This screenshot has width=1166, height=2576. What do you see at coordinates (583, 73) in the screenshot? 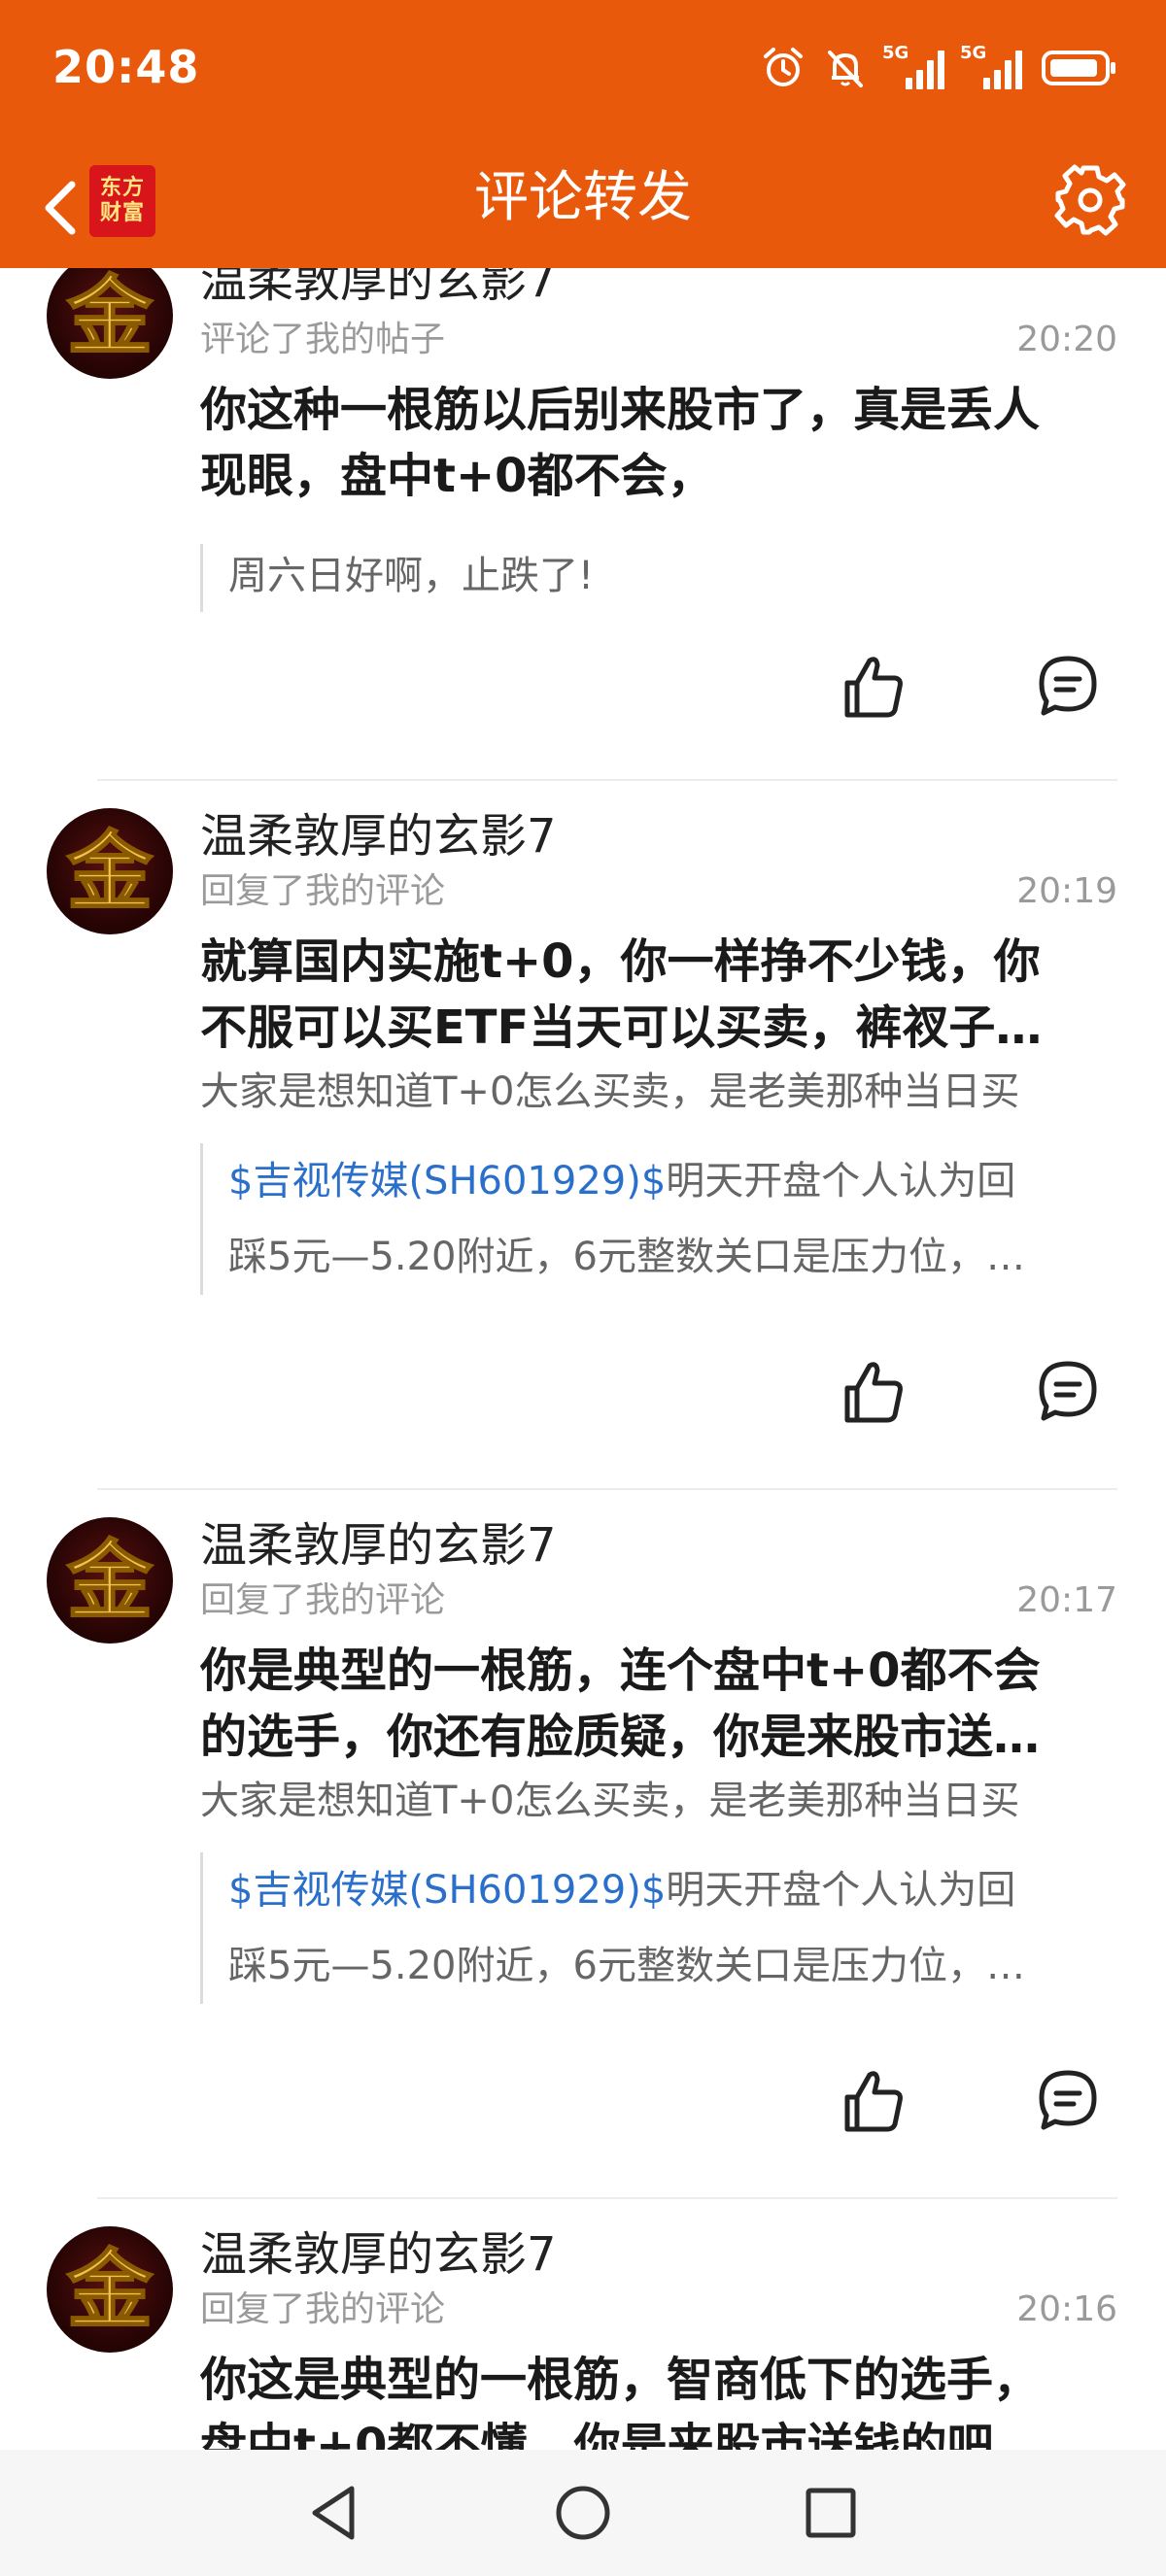
I see `status-bar: 20:48 5G 5G` at bounding box center [583, 73].